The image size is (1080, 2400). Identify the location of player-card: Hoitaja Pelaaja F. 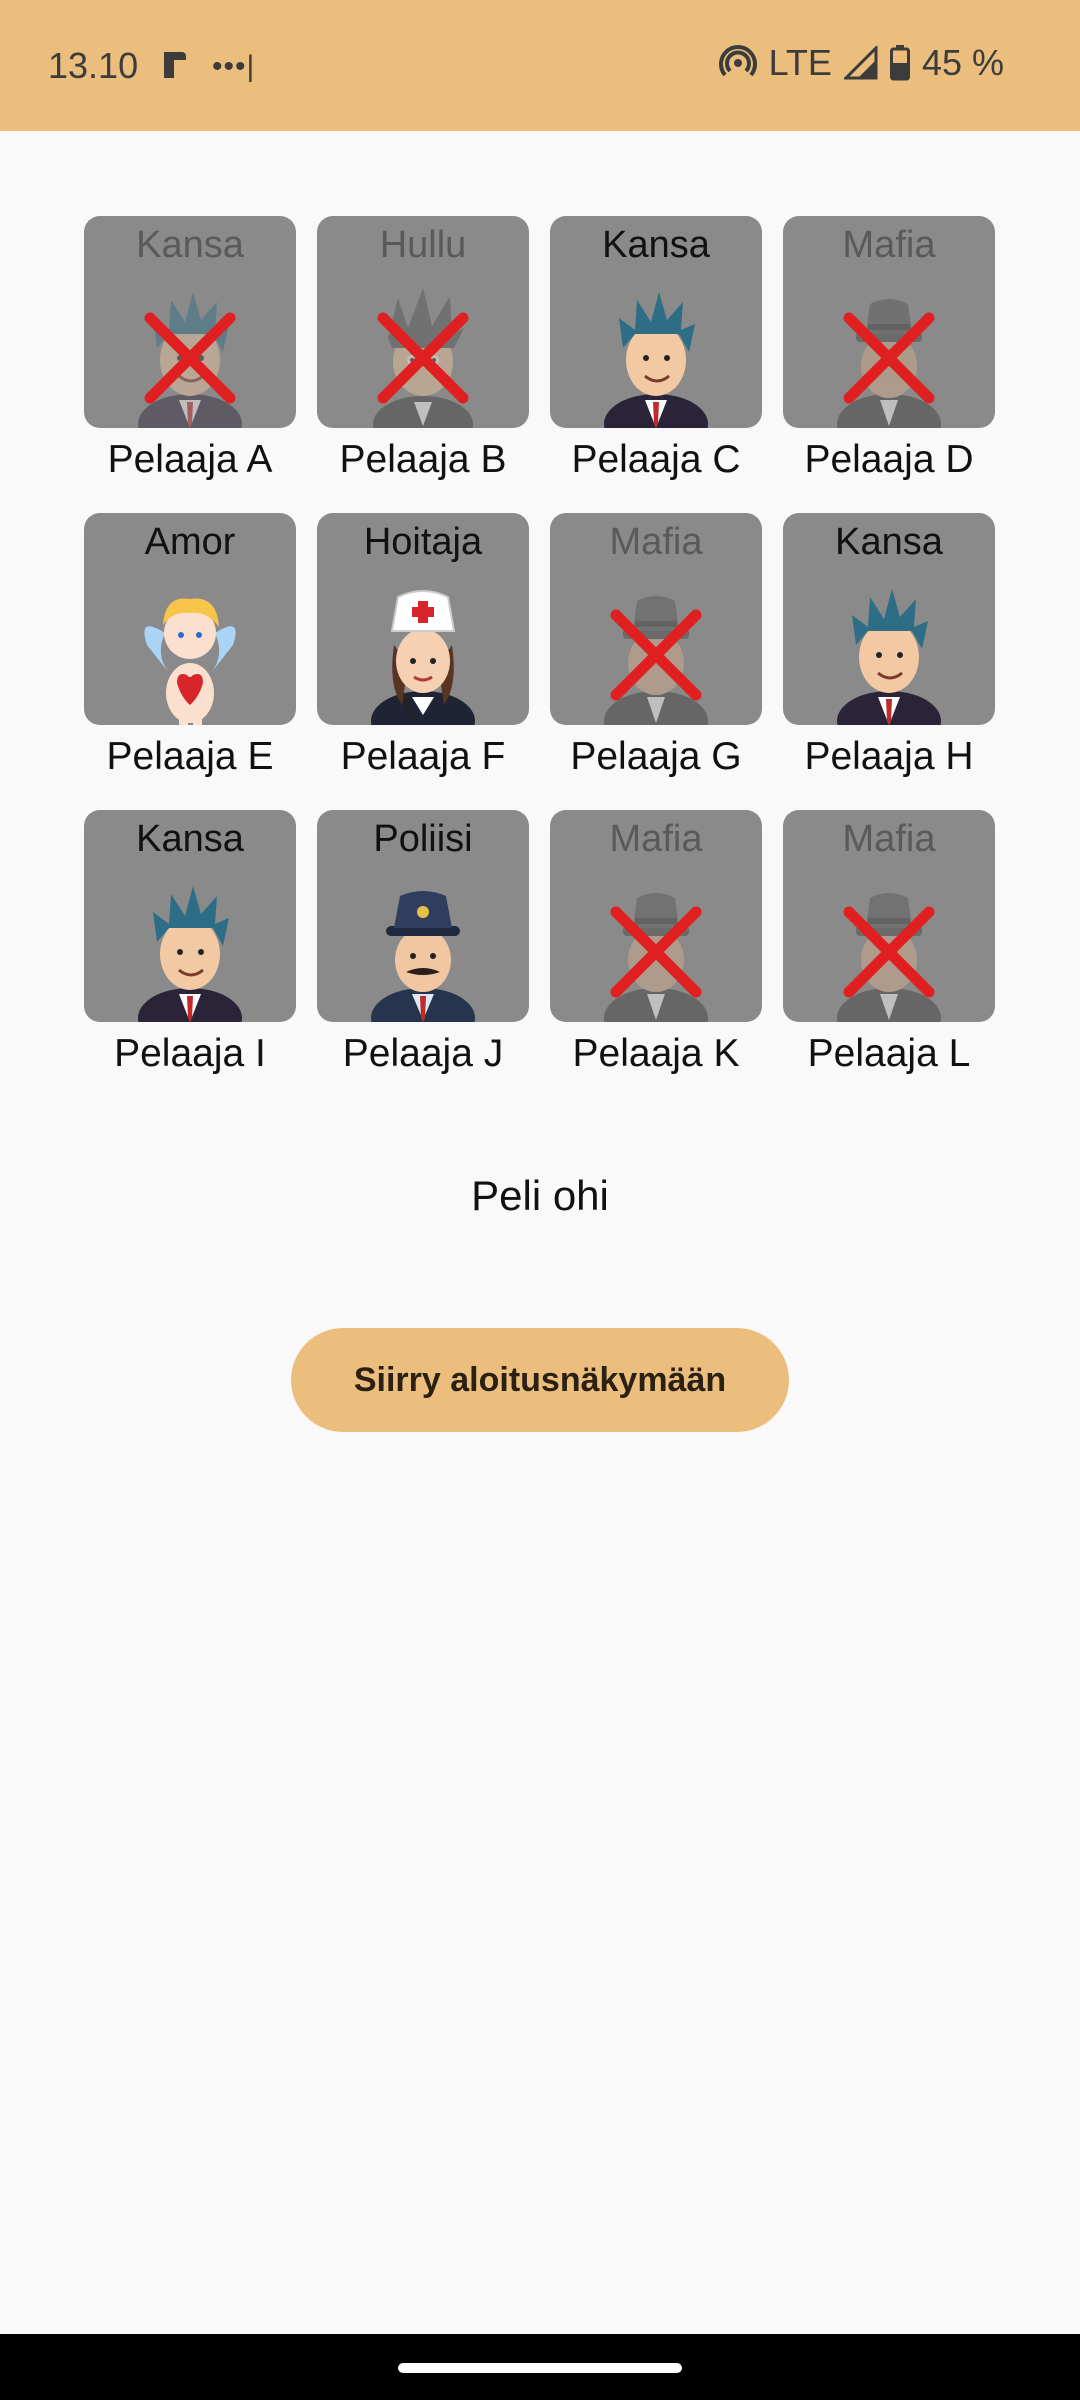
(423, 661).